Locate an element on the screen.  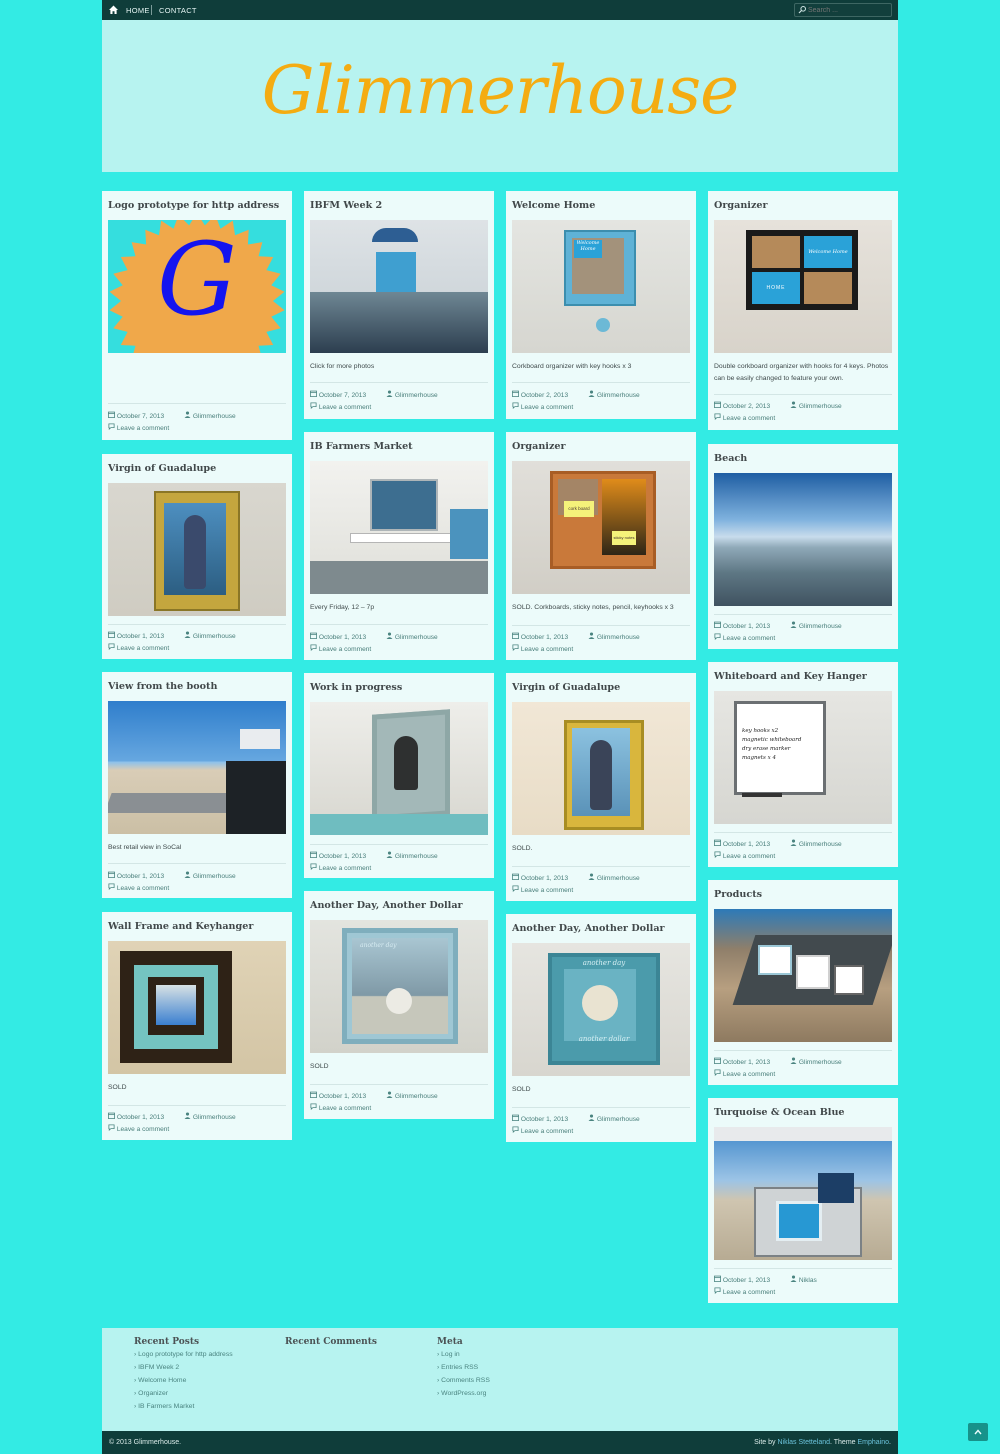
post-thumbnail: Welcome Home is located at coordinates (601, 286).